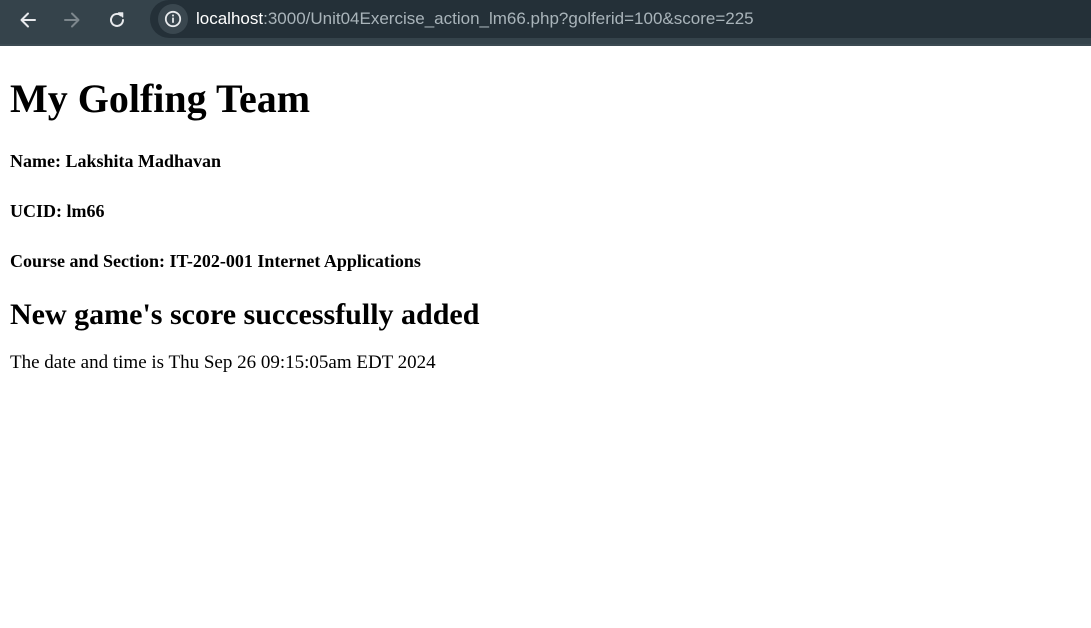 The image size is (1091, 628). I want to click on status-message: New game's score successfully added, so click(245, 314).